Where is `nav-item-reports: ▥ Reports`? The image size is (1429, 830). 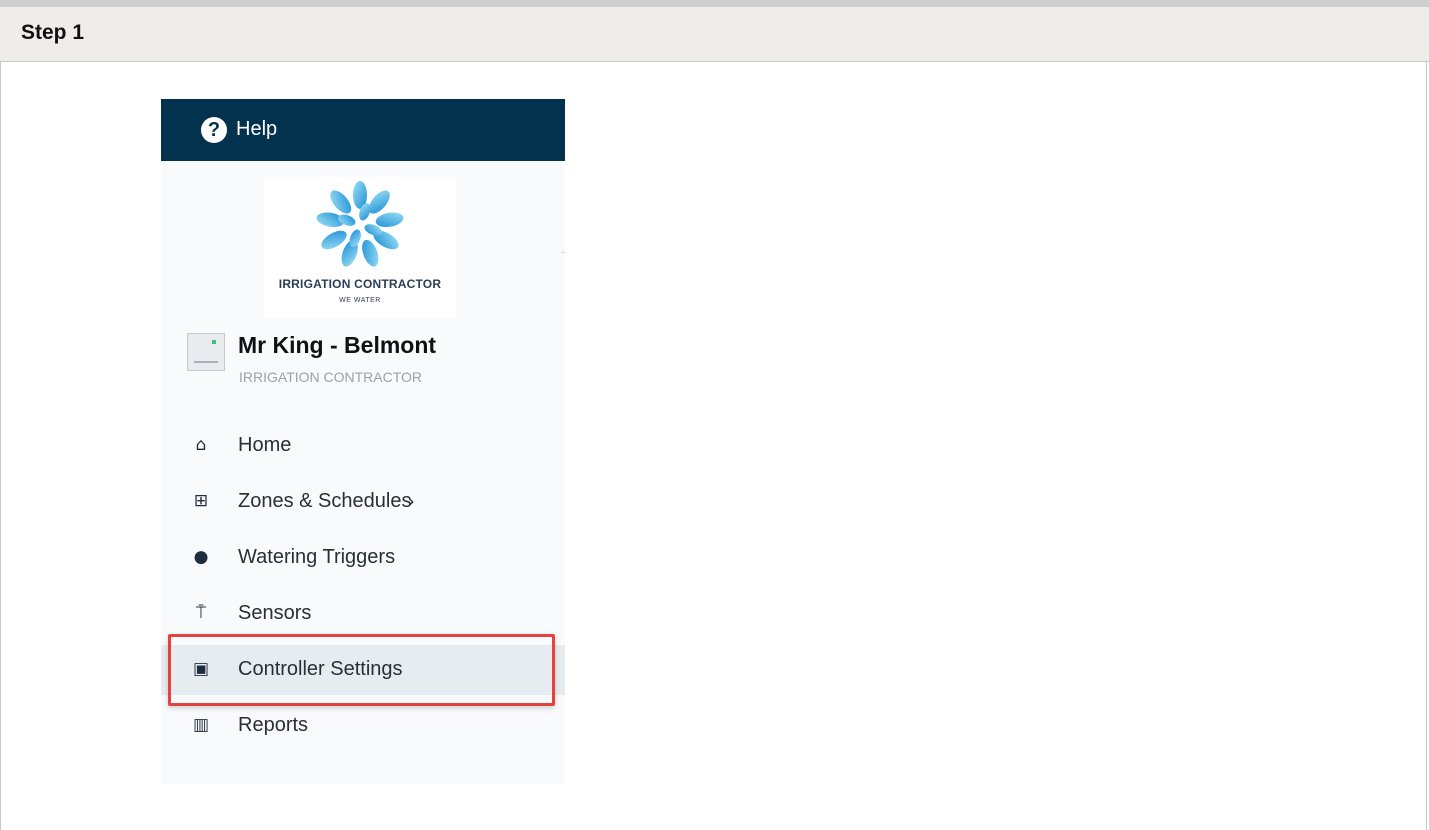 nav-item-reports: ▥ Reports is located at coordinates (363, 726).